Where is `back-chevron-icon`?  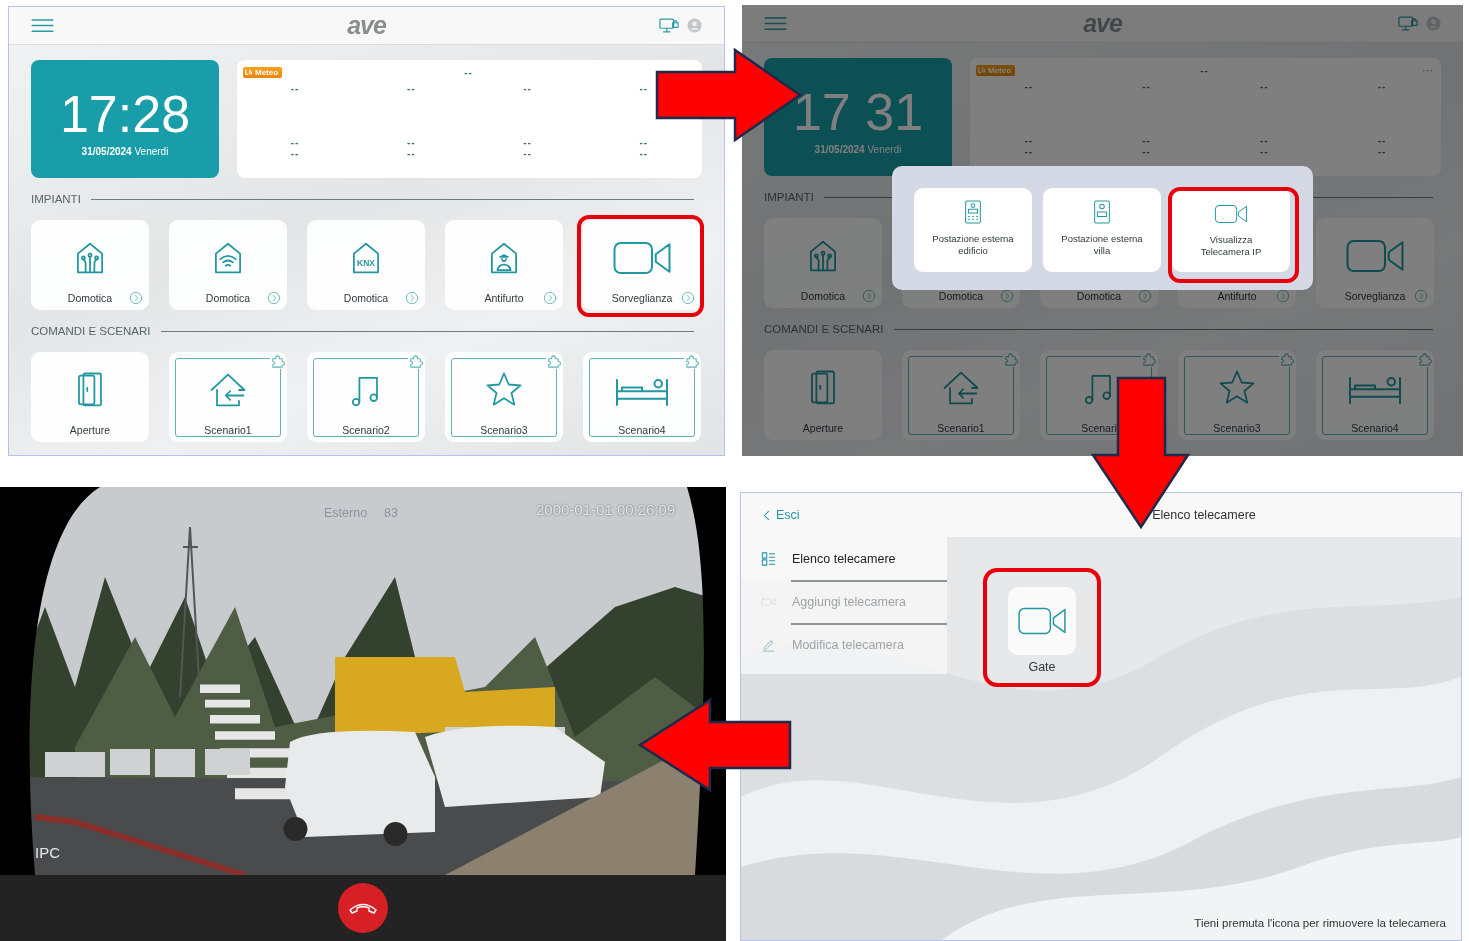 back-chevron-icon is located at coordinates (766, 515).